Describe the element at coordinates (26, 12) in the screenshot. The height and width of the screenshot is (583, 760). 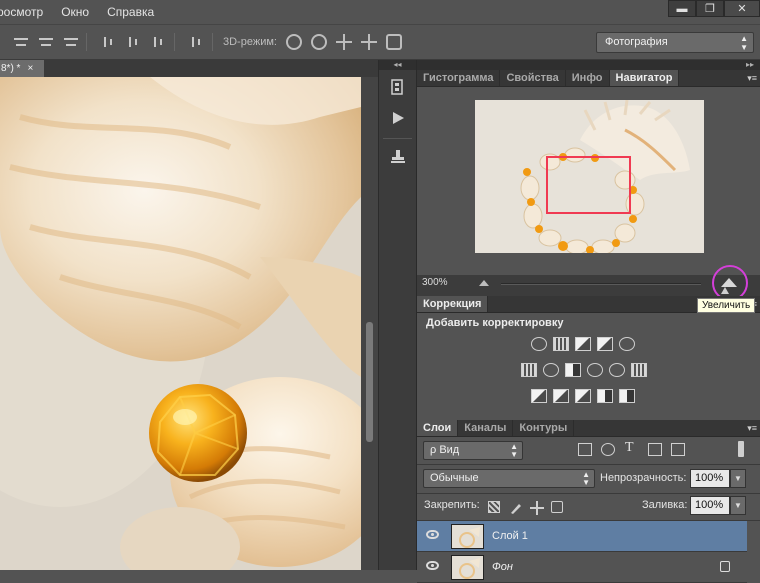
I see `menu-view: росмотр` at that location.